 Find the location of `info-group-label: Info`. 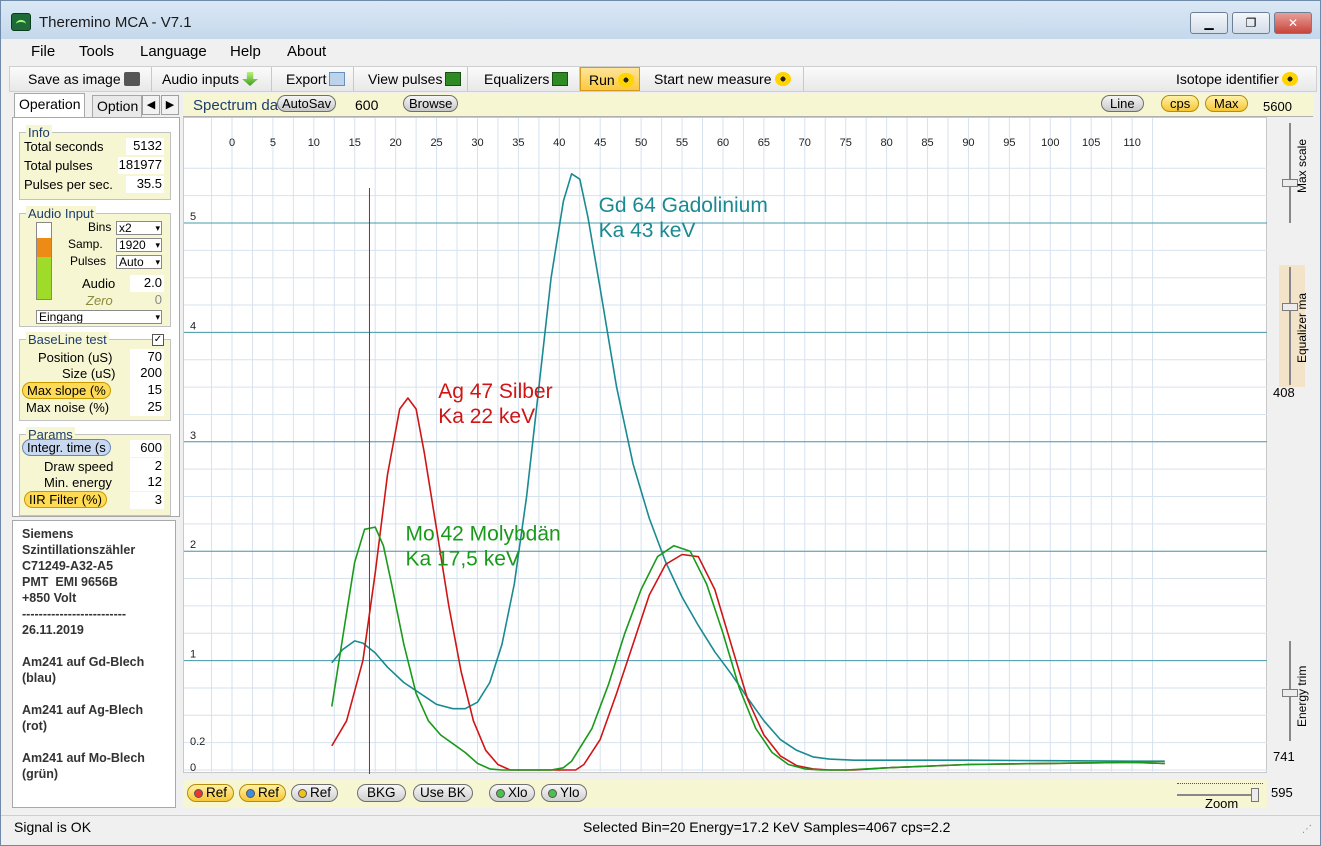

info-group-label: Info is located at coordinates (39, 132).